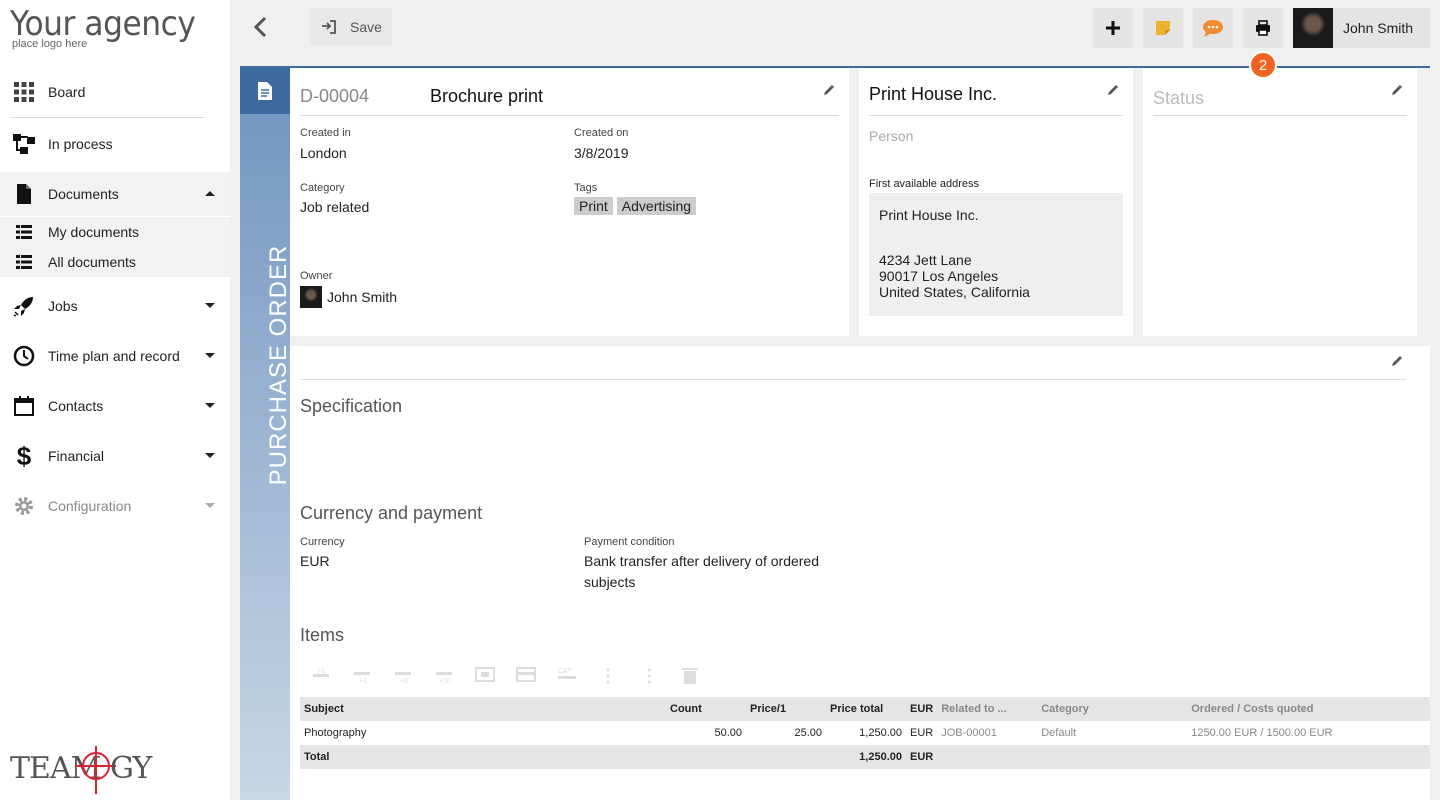 Image resolution: width=1440 pixels, height=800 pixels. I want to click on total-currency: EUR, so click(922, 757).